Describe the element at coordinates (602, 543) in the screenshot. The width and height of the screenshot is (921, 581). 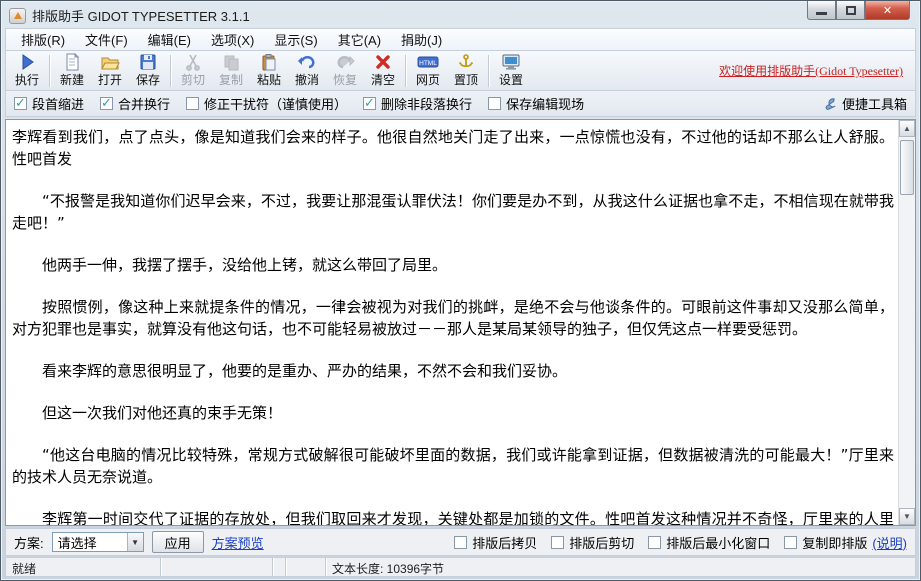
I see `checkbox-label: 排版后剪切` at that location.